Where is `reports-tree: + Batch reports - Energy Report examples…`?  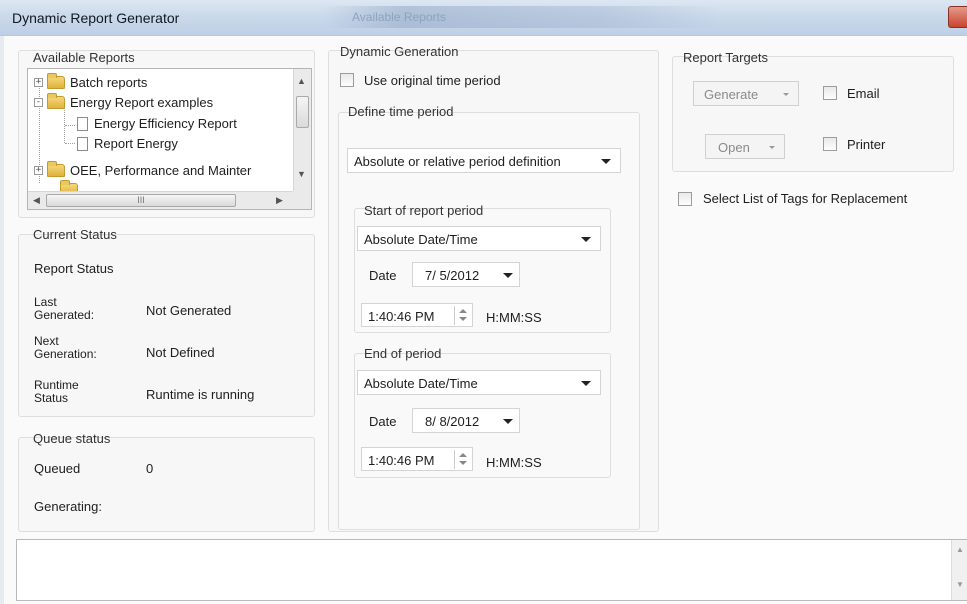
reports-tree: + Batch reports - Energy Report examples… is located at coordinates (169, 139).